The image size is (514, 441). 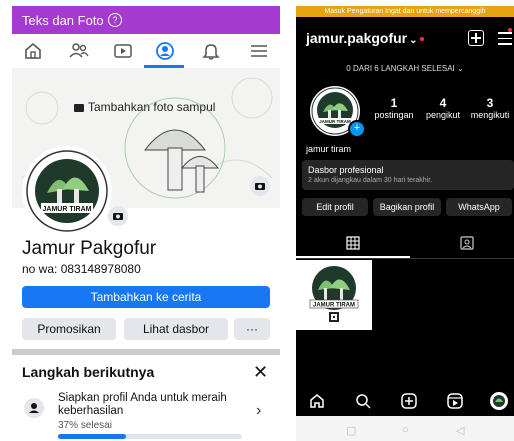 What do you see at coordinates (335, 121) in the screenshot?
I see `ig-logo-text: JAMUR TIRAM` at bounding box center [335, 121].